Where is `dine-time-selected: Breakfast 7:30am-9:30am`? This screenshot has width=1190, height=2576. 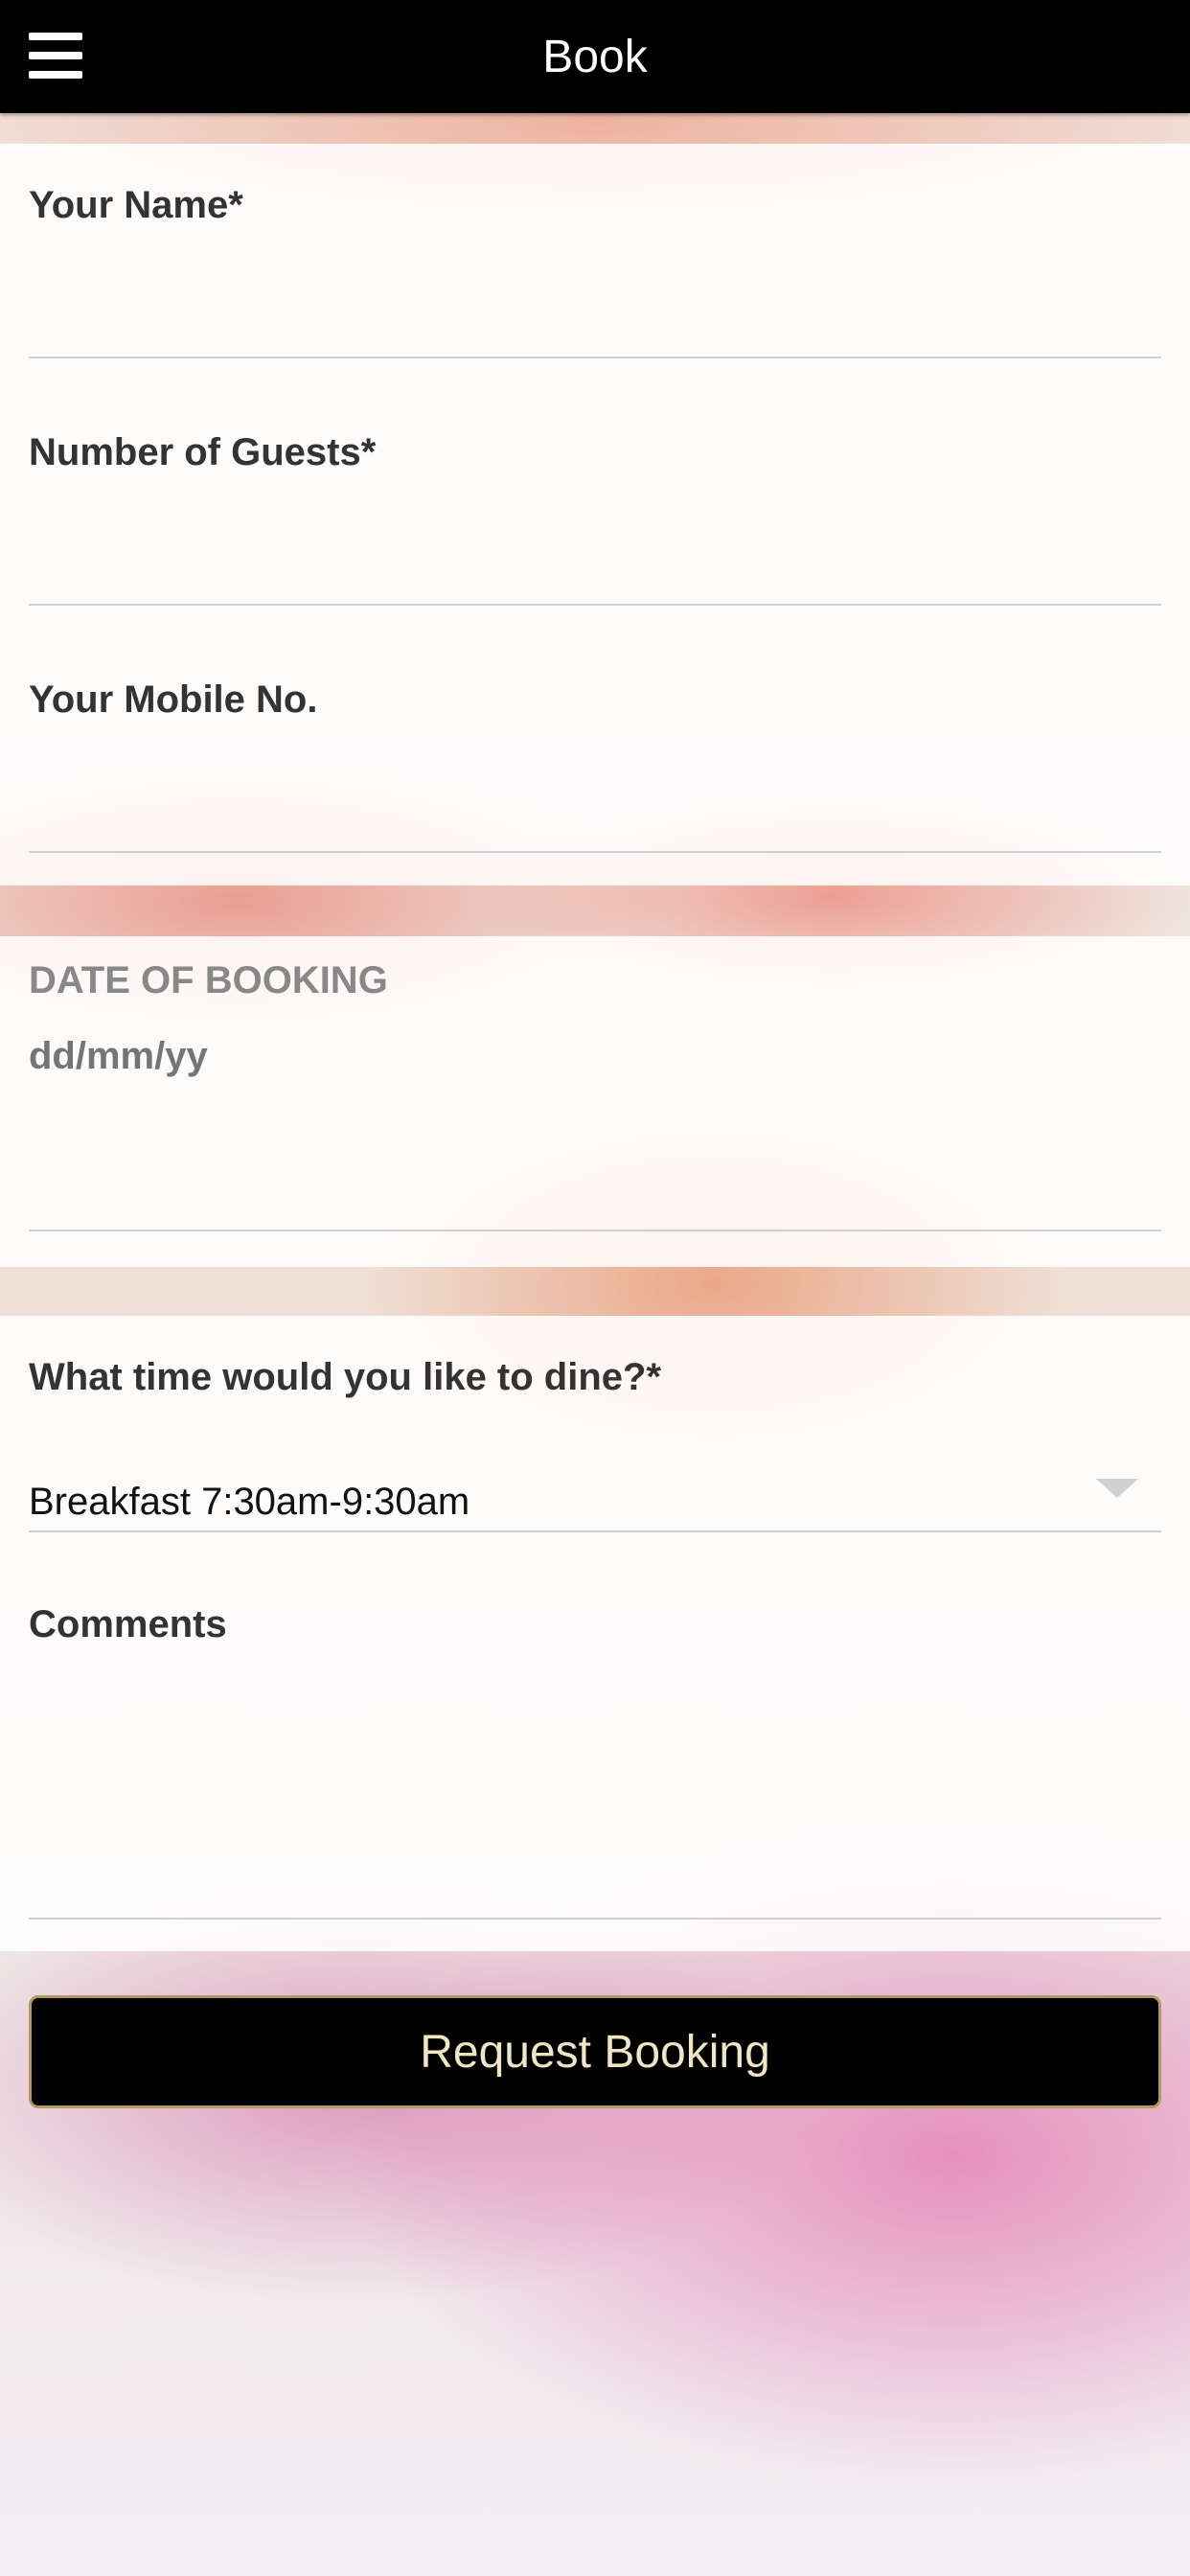
dine-time-selected: Breakfast 7:30am-9:30am is located at coordinates (250, 1502).